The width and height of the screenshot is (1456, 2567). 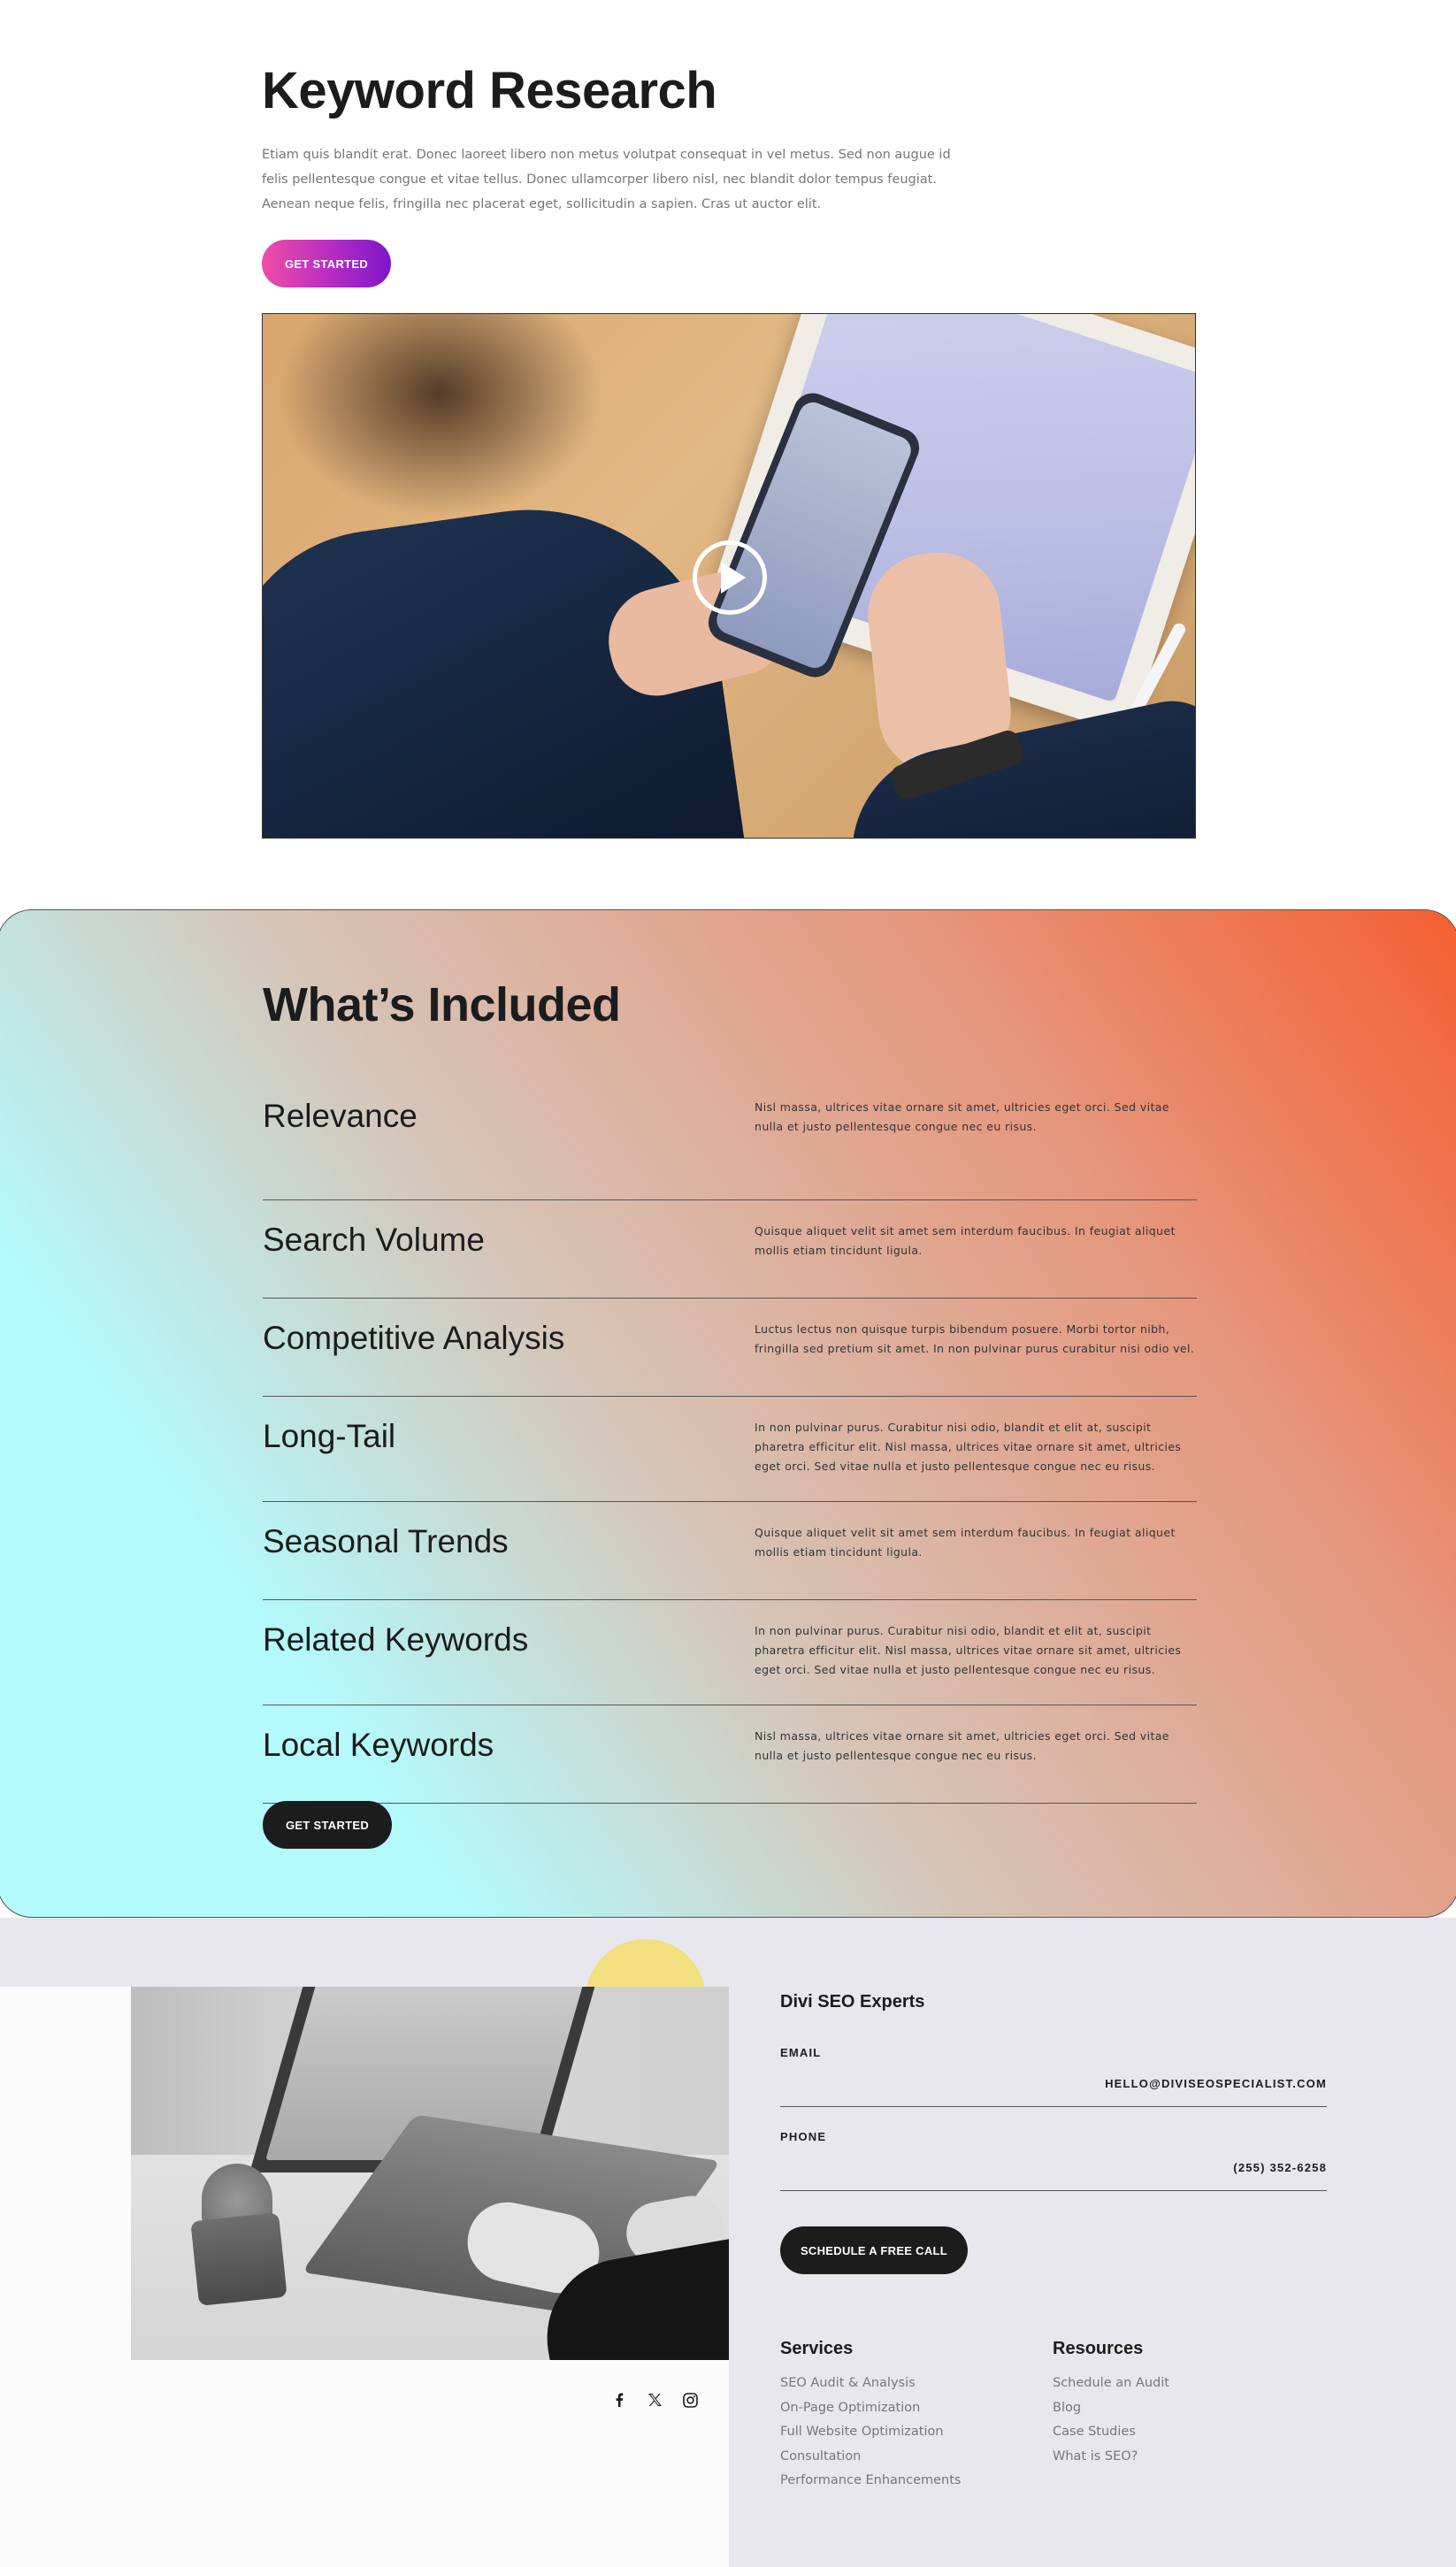 What do you see at coordinates (340, 1116) in the screenshot?
I see `item-title: Relevance` at bounding box center [340, 1116].